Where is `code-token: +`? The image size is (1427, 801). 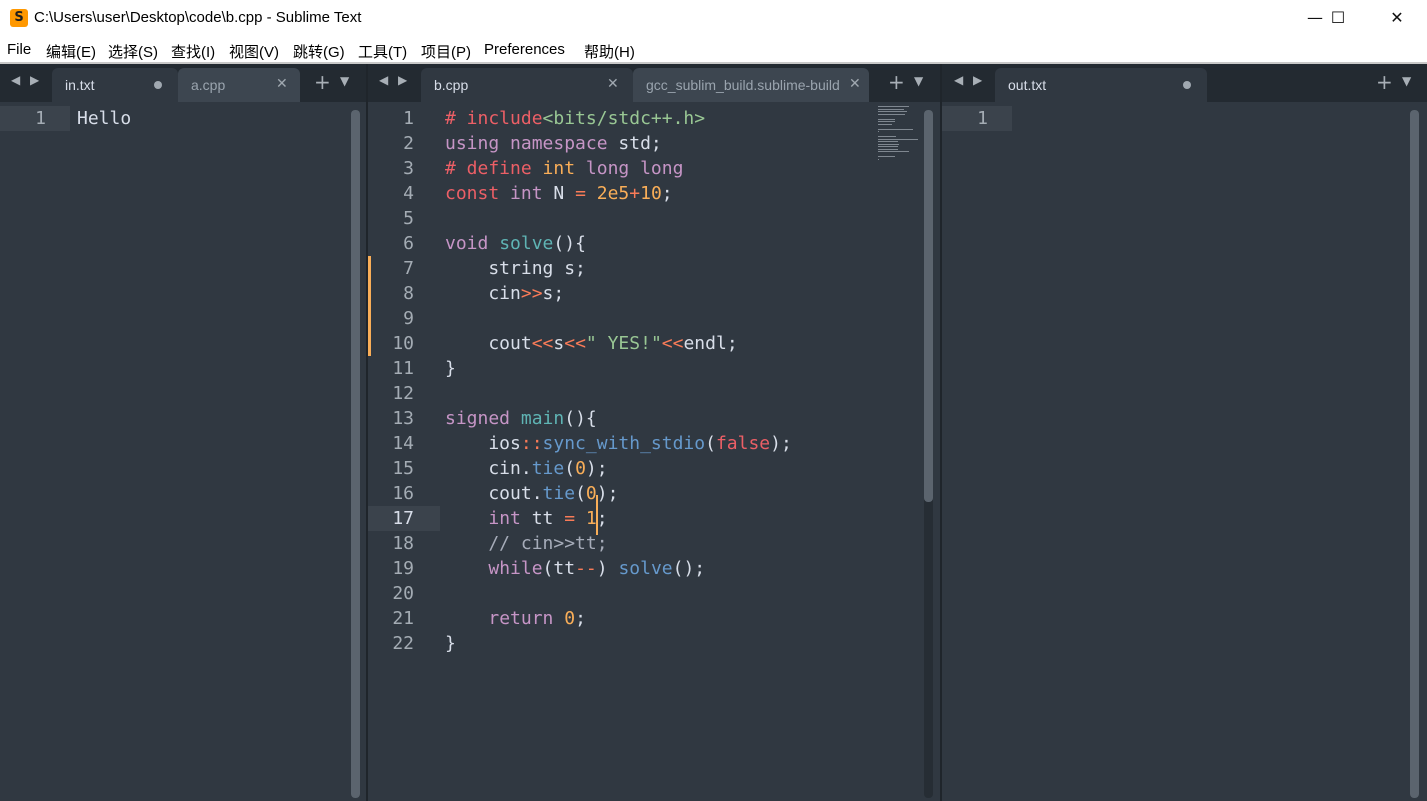
code-token: + is located at coordinates (635, 193).